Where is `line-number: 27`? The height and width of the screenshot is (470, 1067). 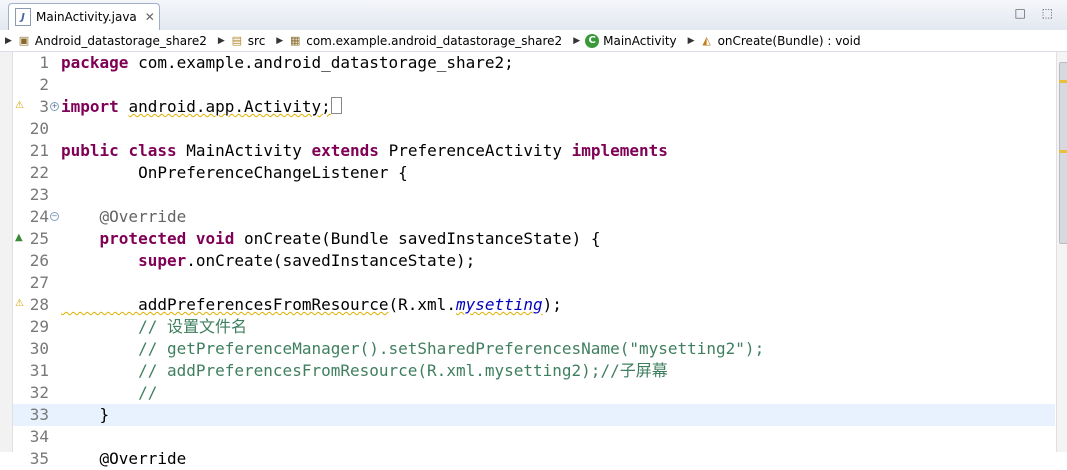
line-number: 27 is located at coordinates (39, 282).